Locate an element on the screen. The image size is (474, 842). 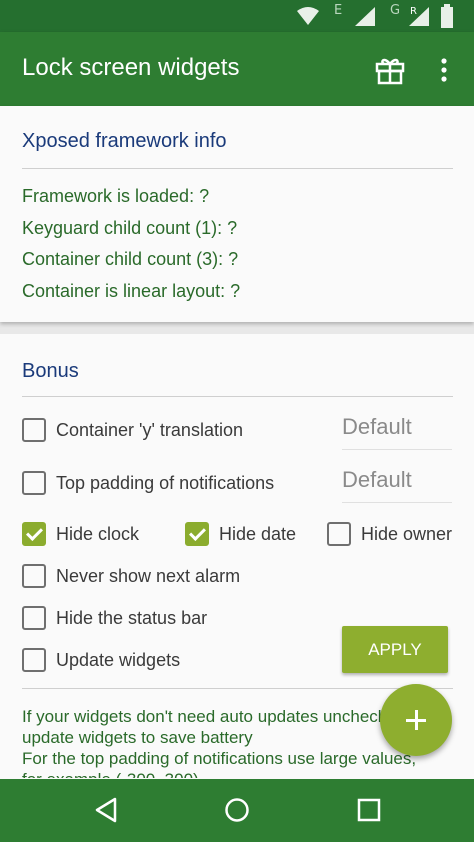
bonus-title: Bonus is located at coordinates (50, 371).